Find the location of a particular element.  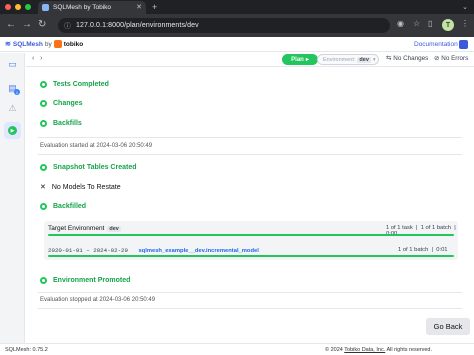

environment-select: Environment: dev ▾ is located at coordinates (348, 59).